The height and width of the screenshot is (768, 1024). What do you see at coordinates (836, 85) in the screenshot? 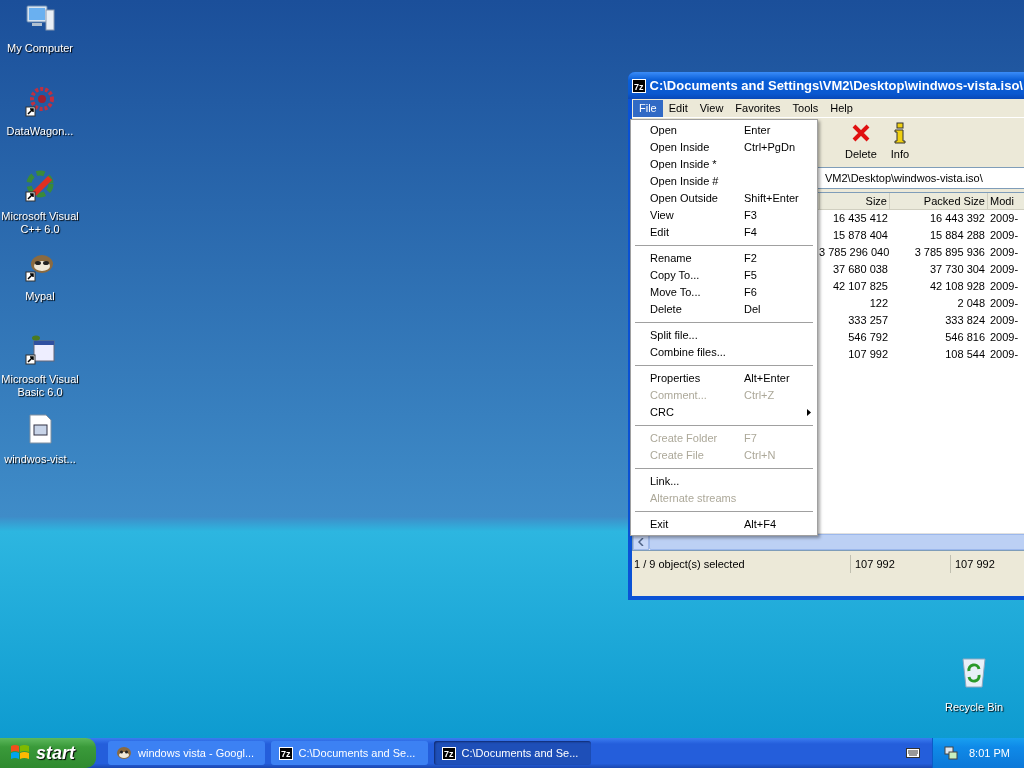
I see `window-title: C:\Documents and Settings\VM2\Desktop\windwos-vista.iso\` at bounding box center [836, 85].